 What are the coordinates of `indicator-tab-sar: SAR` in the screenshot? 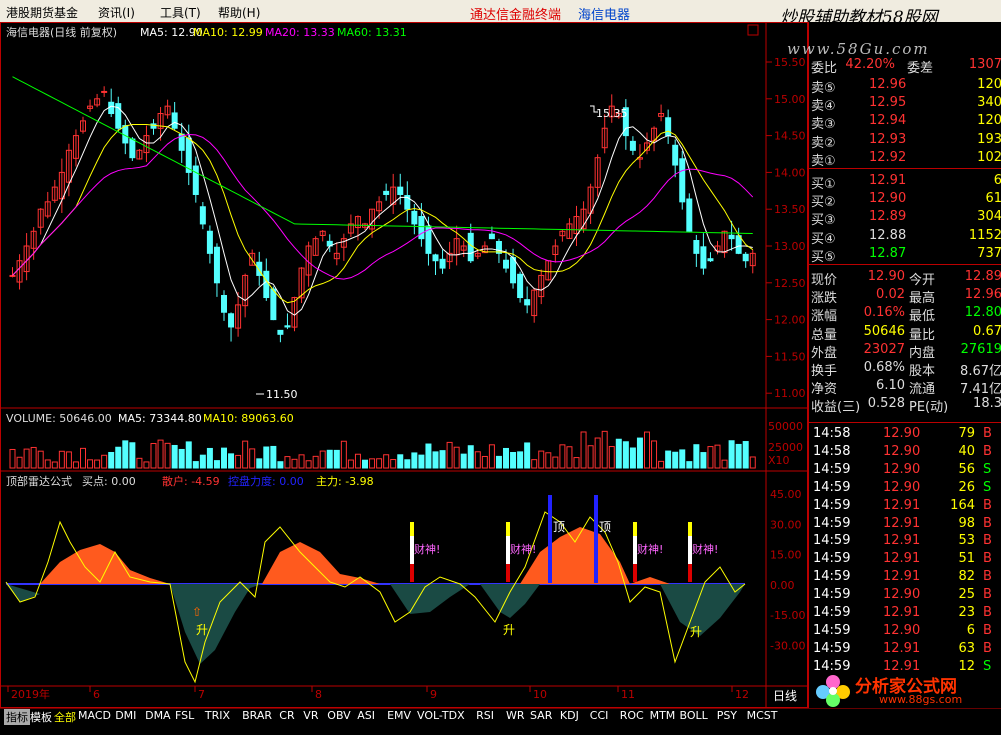 It's located at (541, 717).